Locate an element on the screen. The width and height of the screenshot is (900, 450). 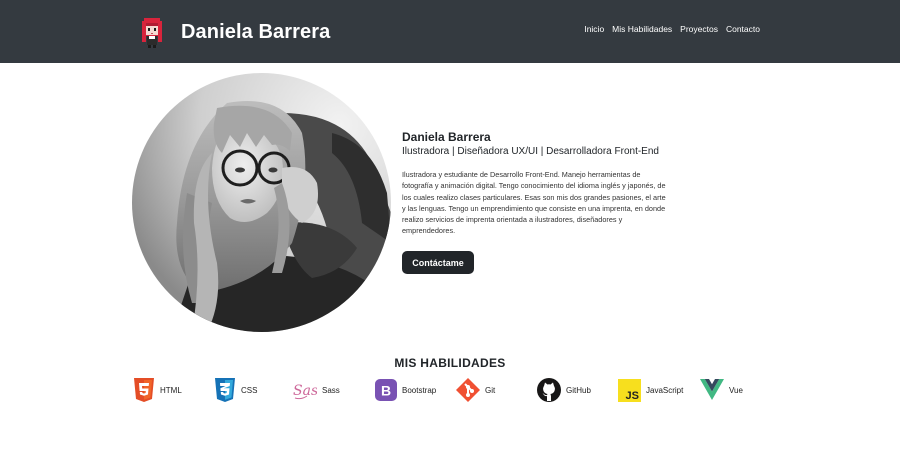
skill-label-css: CSS is located at coordinates (249, 390).